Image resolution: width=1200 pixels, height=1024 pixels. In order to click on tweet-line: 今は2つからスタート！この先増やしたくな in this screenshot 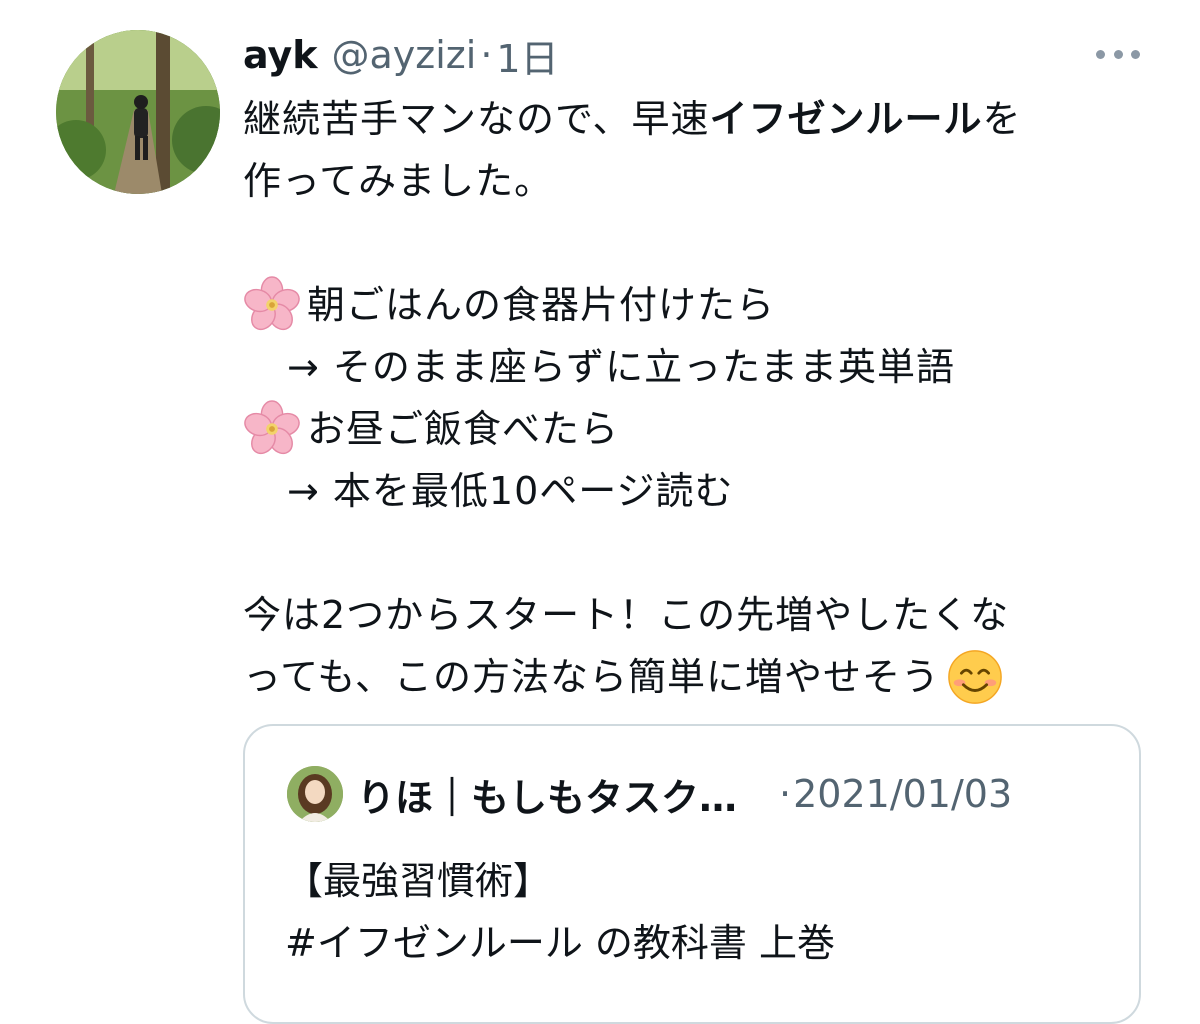, I will do `click(626, 615)`.